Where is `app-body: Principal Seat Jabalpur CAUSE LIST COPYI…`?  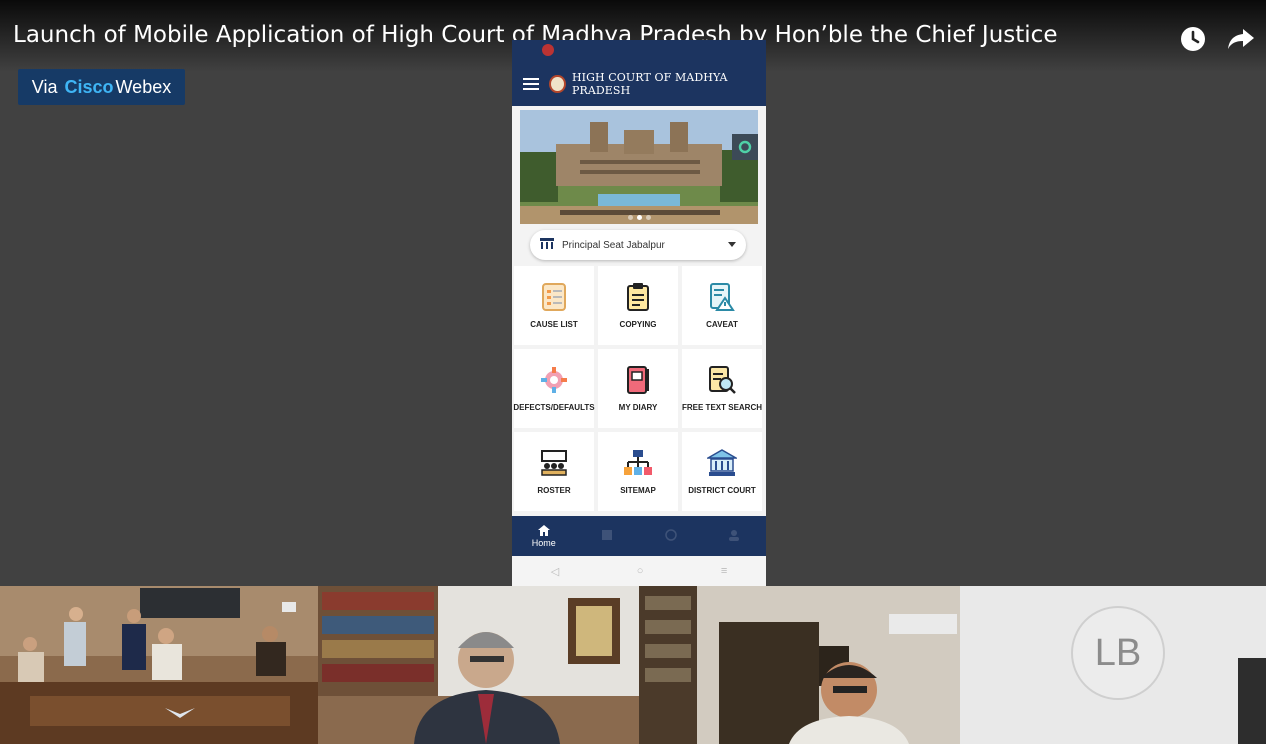
app-body: Principal Seat Jabalpur CAUSE LIST COPYI… is located at coordinates (639, 311).